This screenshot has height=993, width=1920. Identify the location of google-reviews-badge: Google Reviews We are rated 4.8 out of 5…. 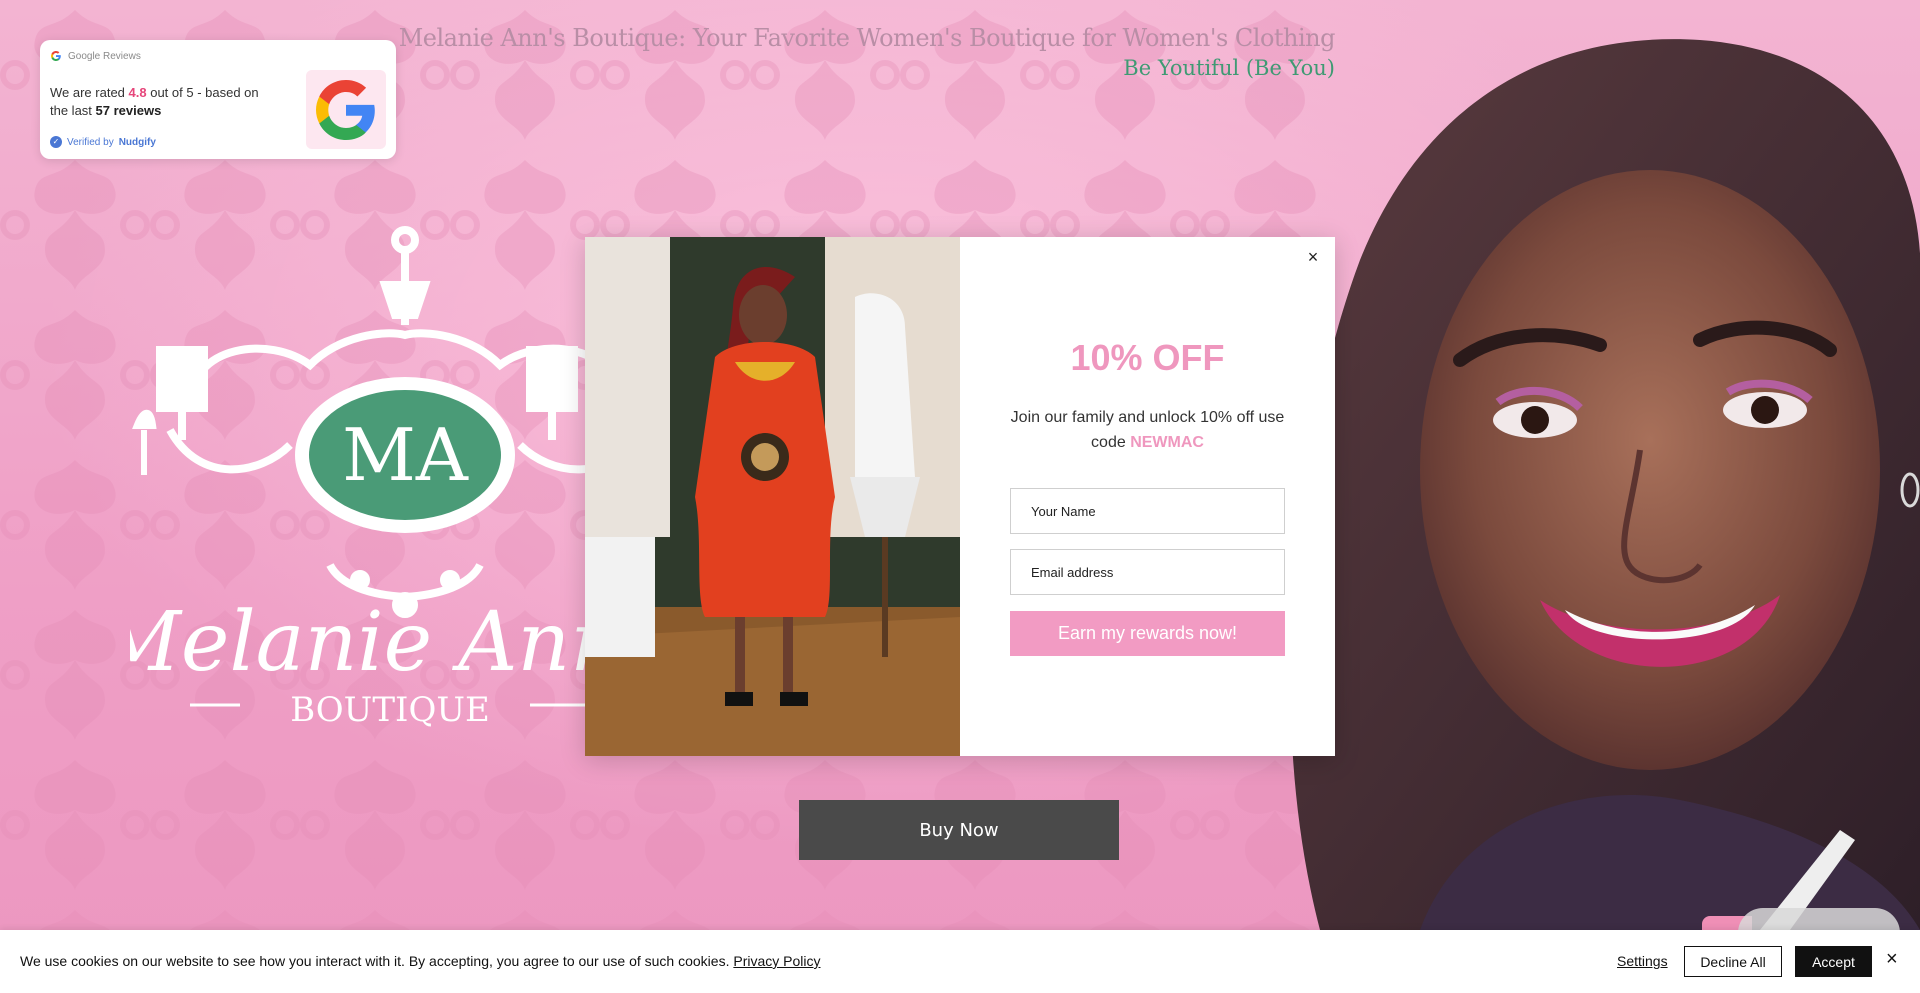
(218, 99).